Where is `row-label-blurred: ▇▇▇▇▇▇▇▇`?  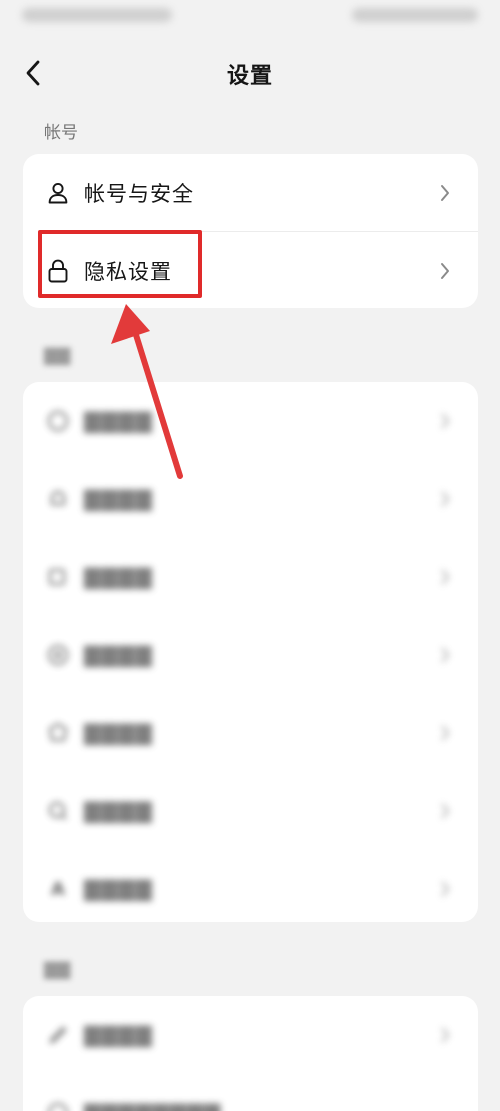
row-label-blurred: ▇▇▇▇▇▇▇▇ is located at coordinates (152, 1106).